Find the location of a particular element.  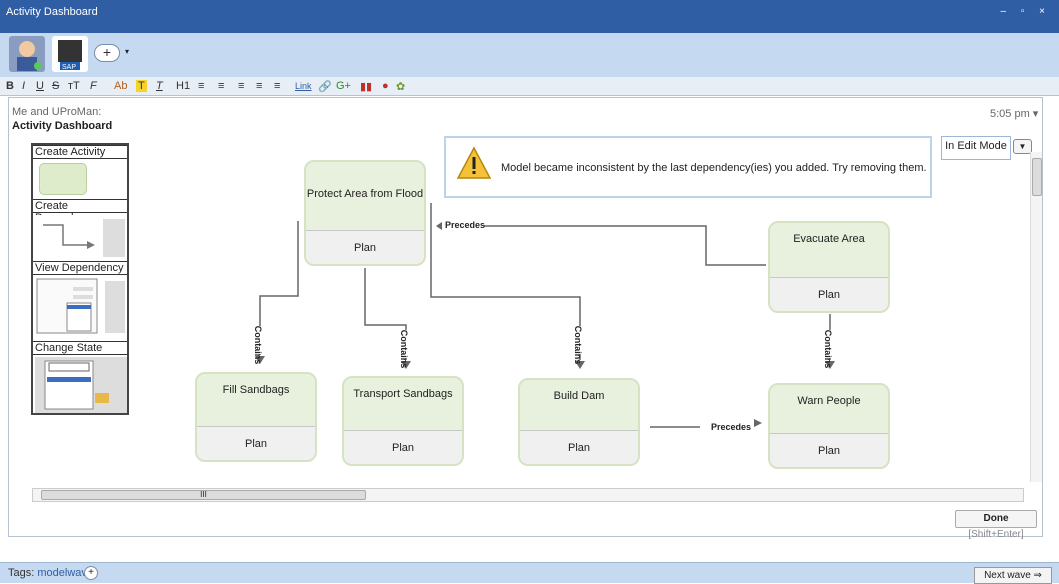

activity-title: Warn People is located at coordinates (829, 401).